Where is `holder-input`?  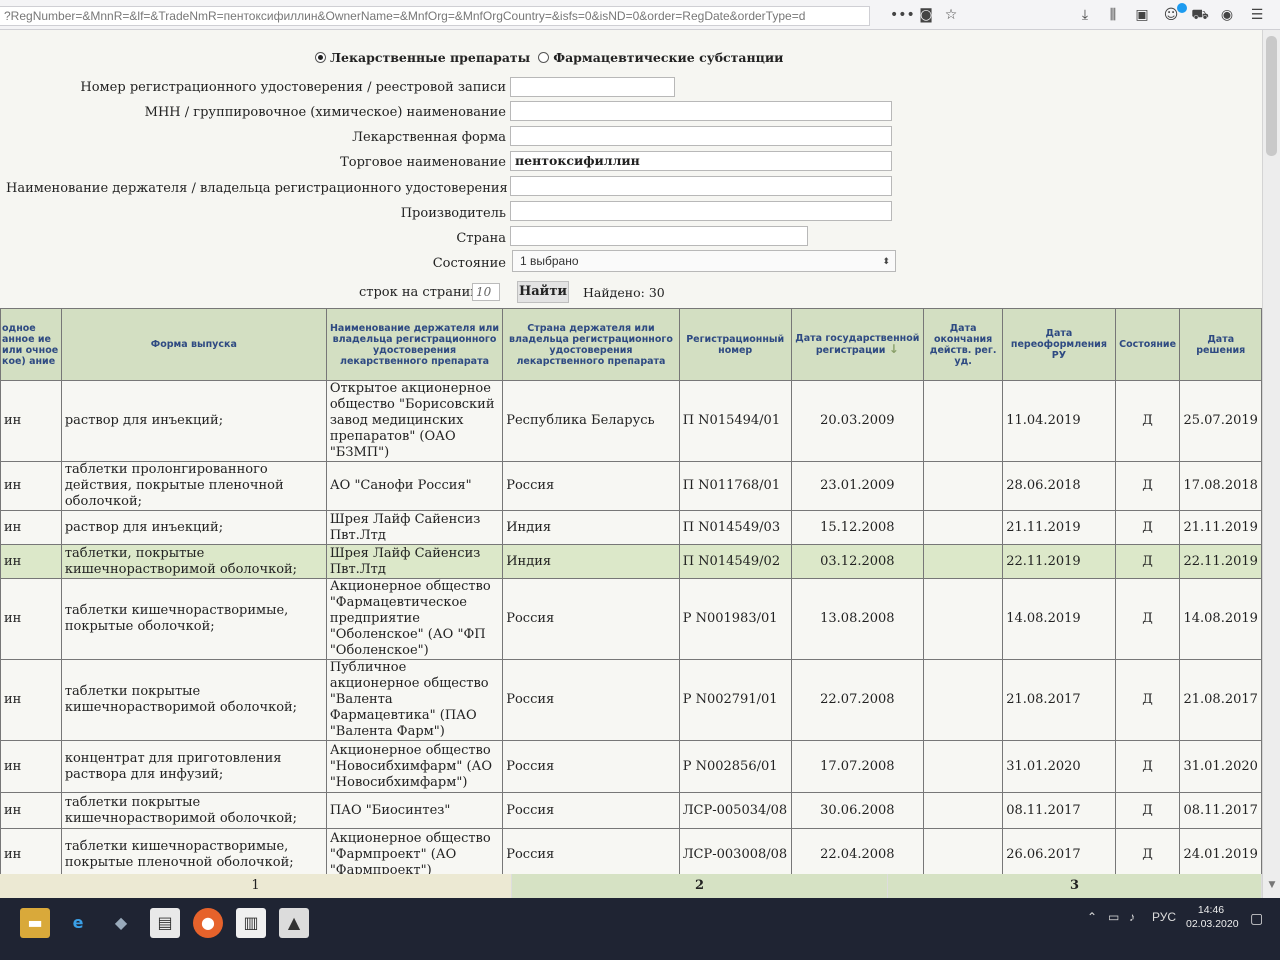 holder-input is located at coordinates (701, 186).